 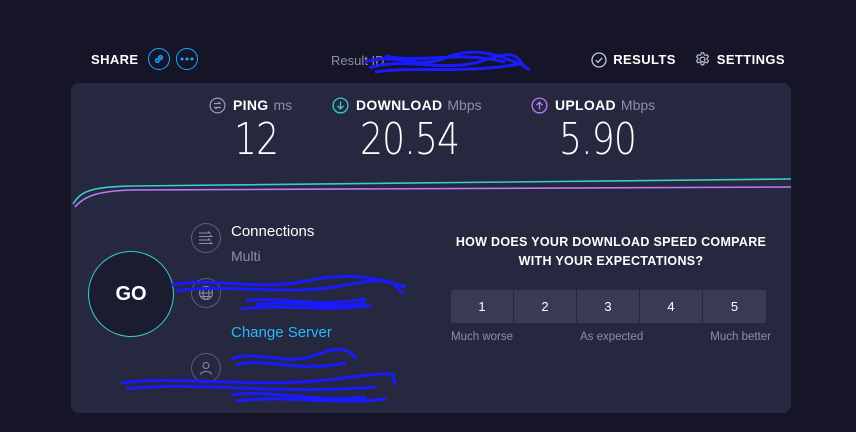 I want to click on result-id-label: Result ID, so click(x=358, y=60).